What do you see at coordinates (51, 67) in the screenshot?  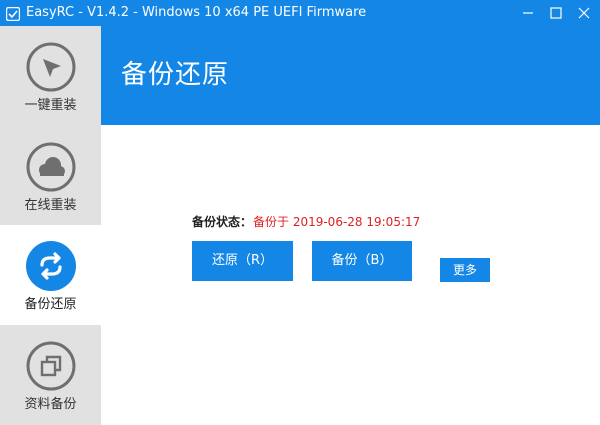 I see `cursor-arrow-icon` at bounding box center [51, 67].